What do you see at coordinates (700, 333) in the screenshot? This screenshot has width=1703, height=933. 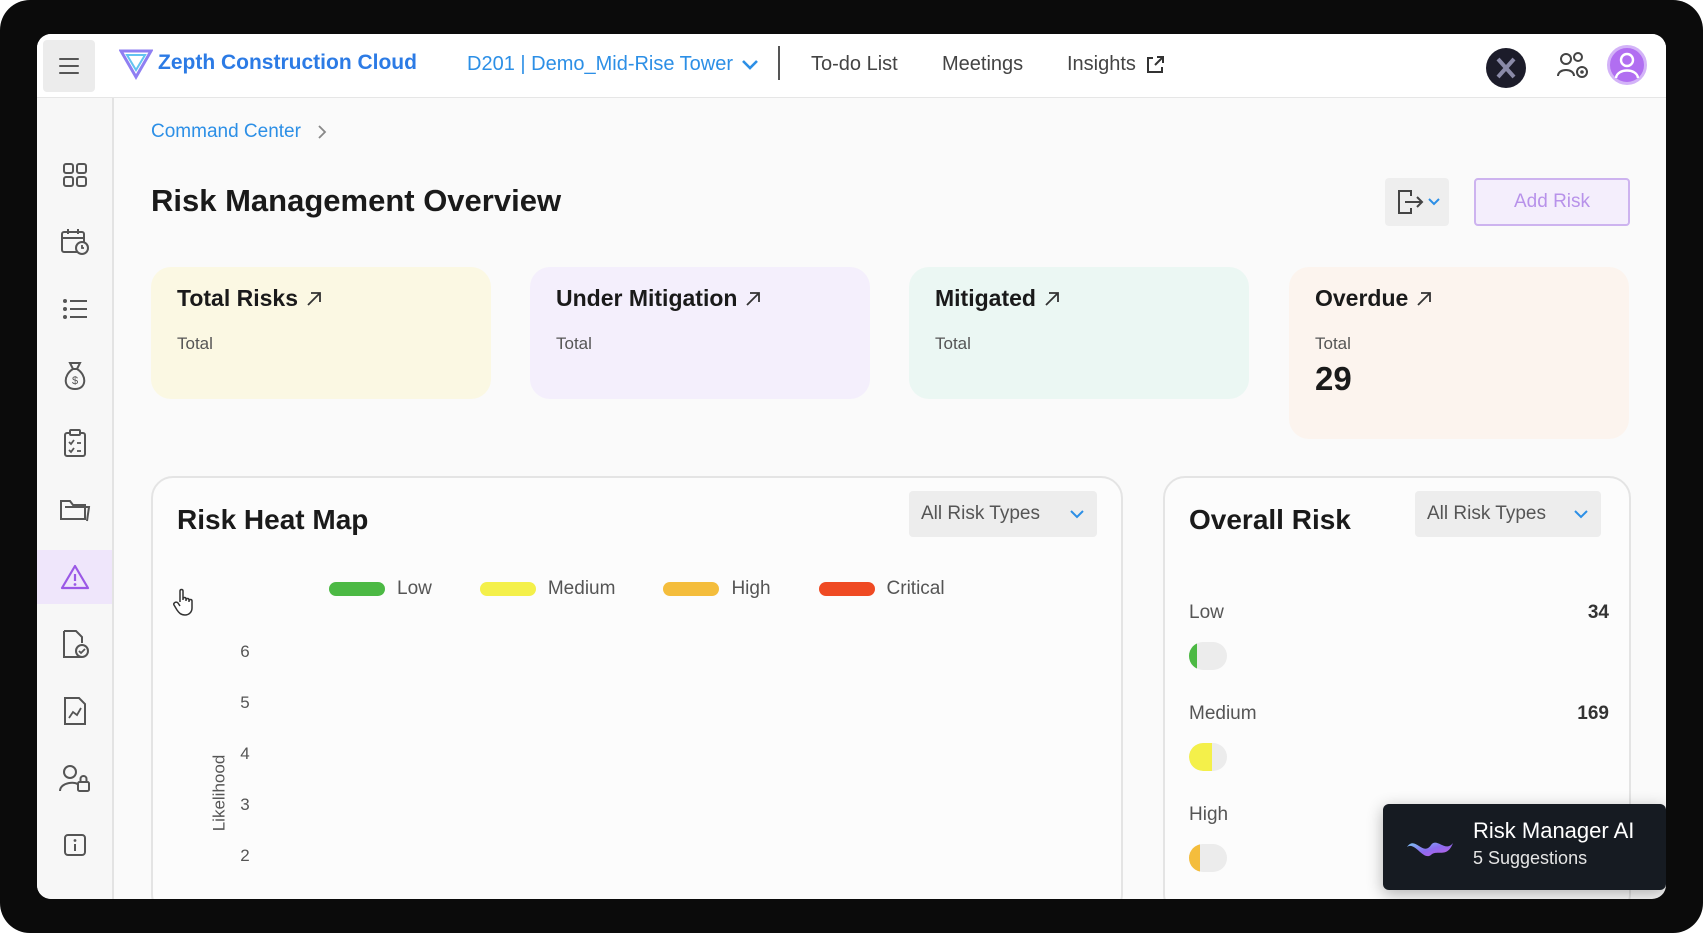 I see `stat-card-under-mitigation: Under Mitigation Total` at bounding box center [700, 333].